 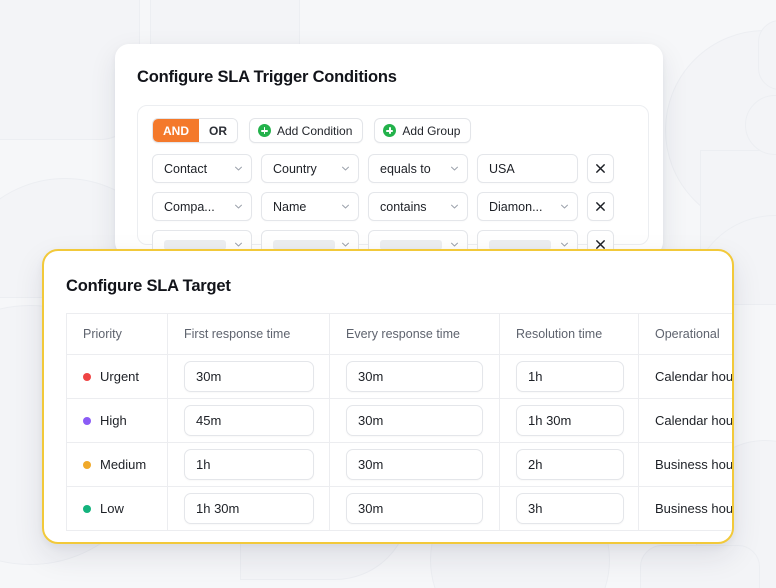 I want to click on resolution-time-cell: 2h, so click(x=569, y=464).